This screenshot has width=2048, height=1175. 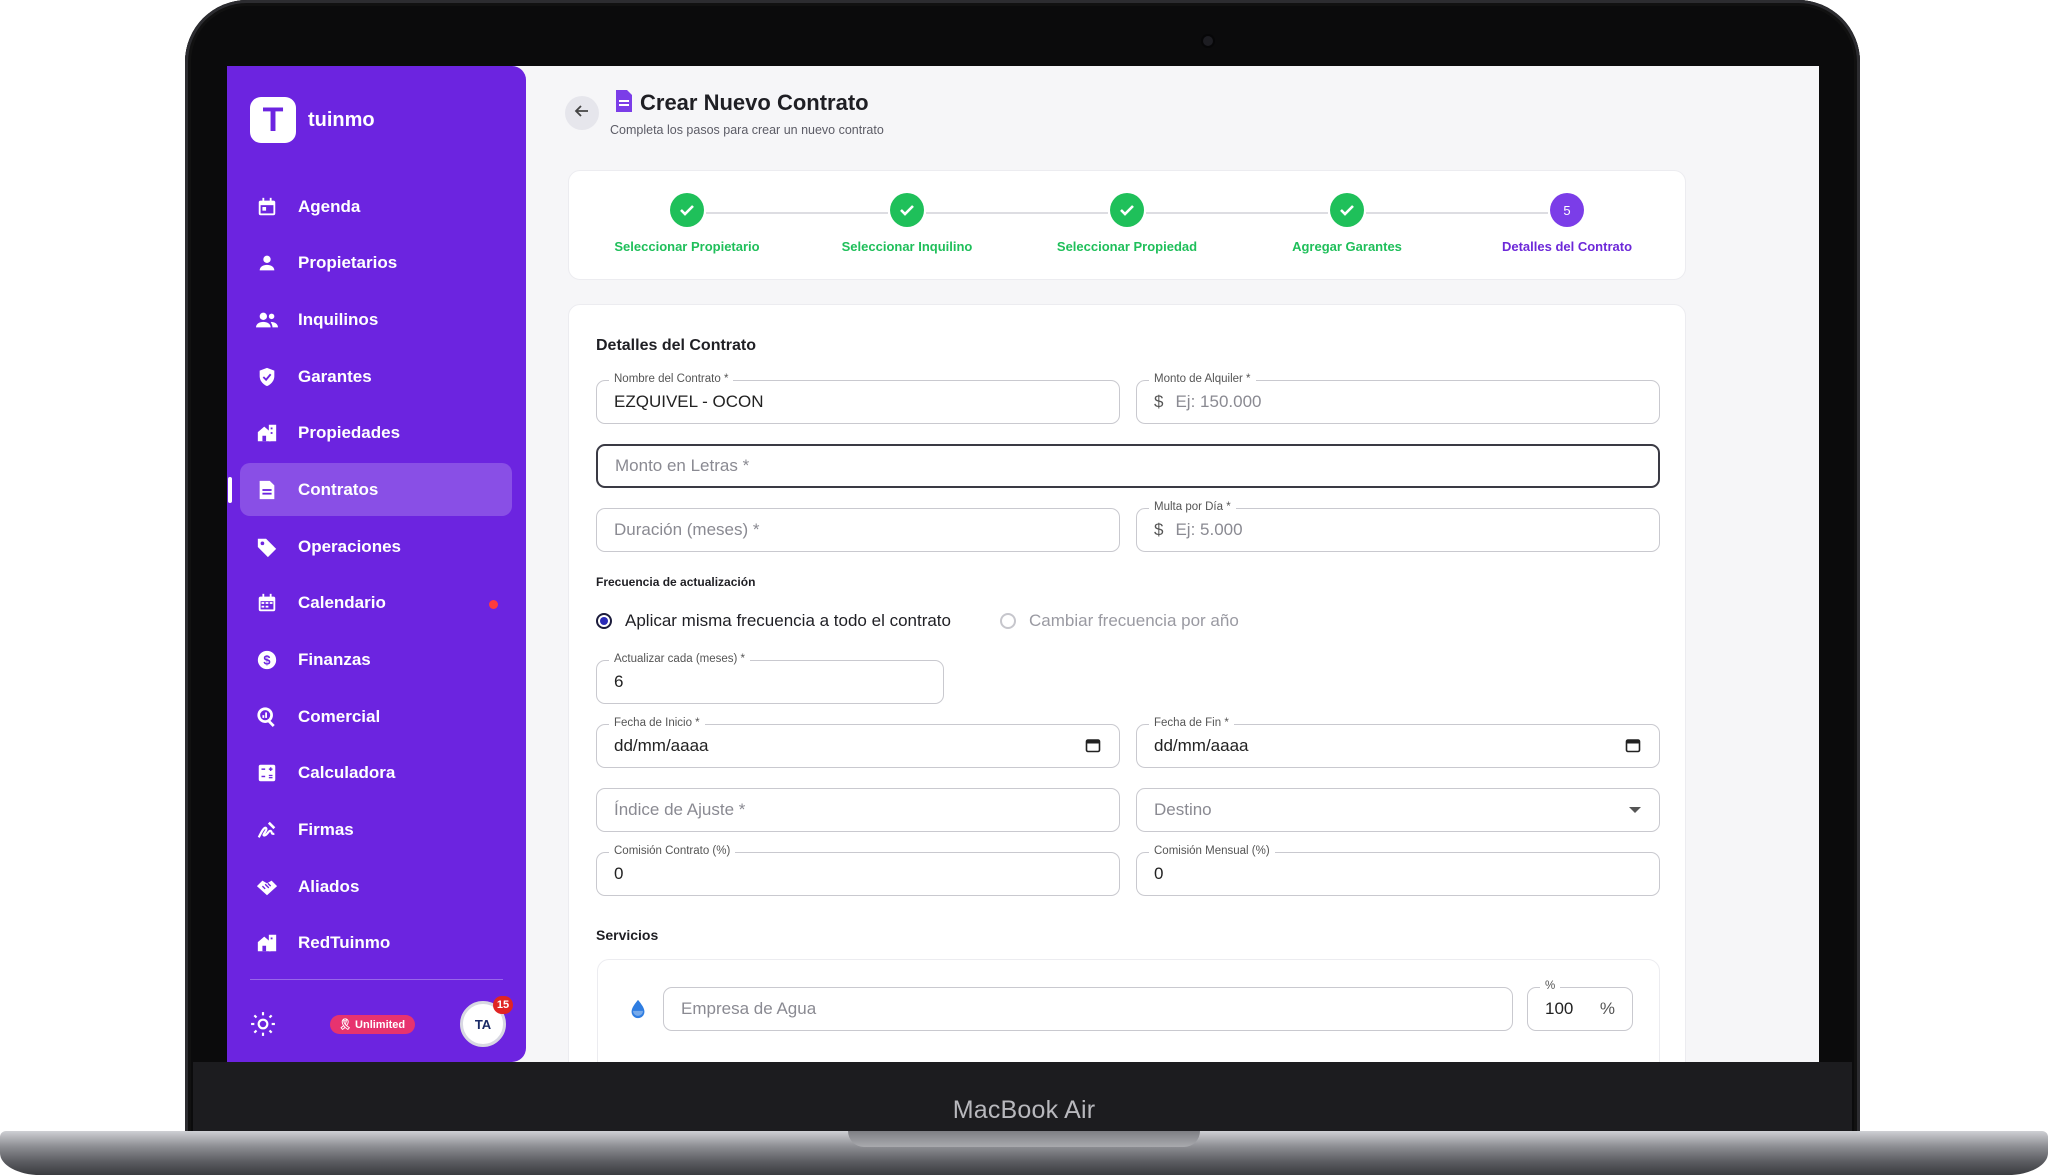 I want to click on sidebar-item-calendario: Calendario, so click(x=376, y=603).